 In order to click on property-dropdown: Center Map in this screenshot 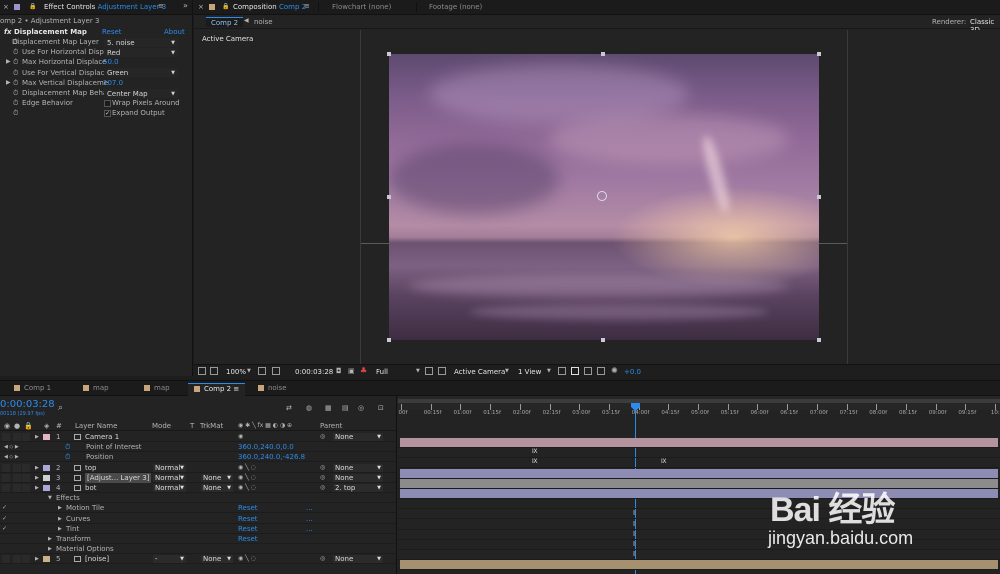, I will do `click(141, 93)`.